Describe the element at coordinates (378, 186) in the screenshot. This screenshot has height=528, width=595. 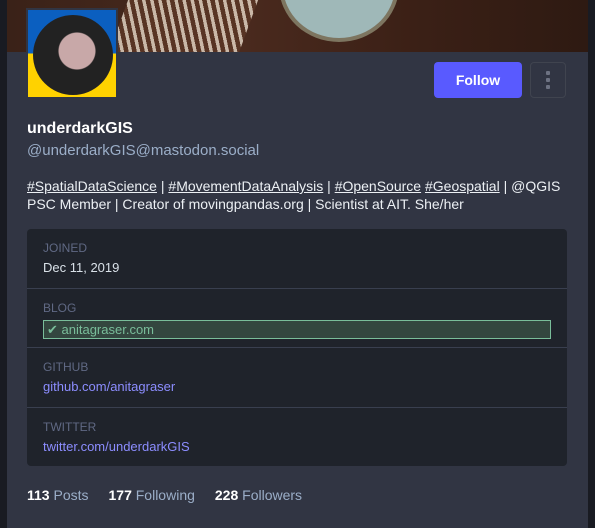
I see `hashtag-link: #OpenSource` at that location.